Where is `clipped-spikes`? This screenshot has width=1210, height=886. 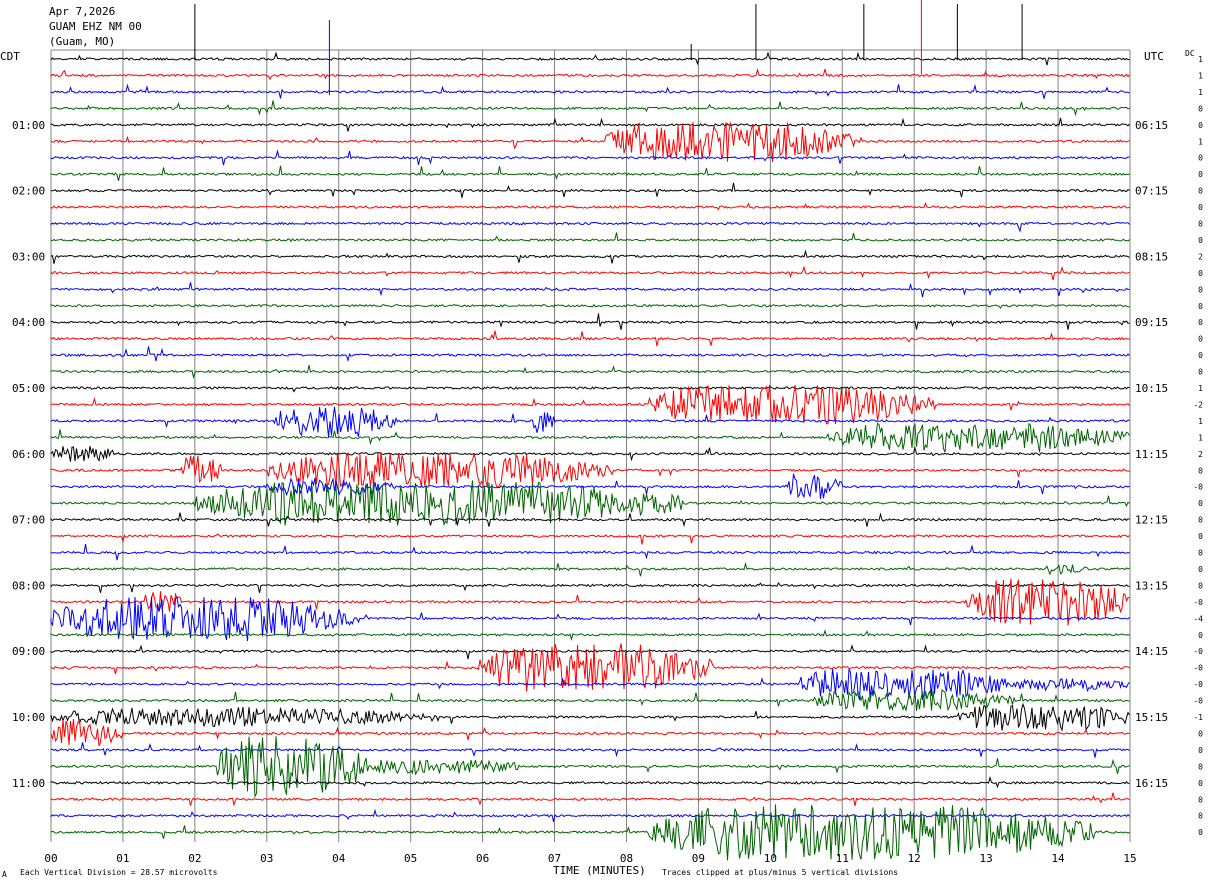
clipped-spikes is located at coordinates (608, 47).